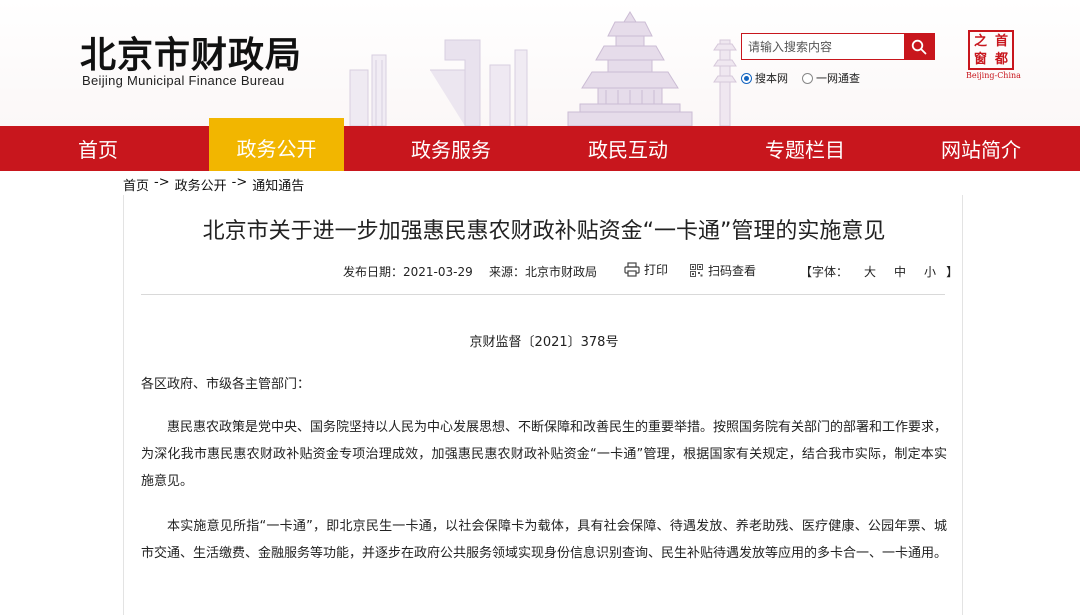 The height and width of the screenshot is (615, 1080). I want to click on scope-all-label: 一网通查, so click(838, 78).